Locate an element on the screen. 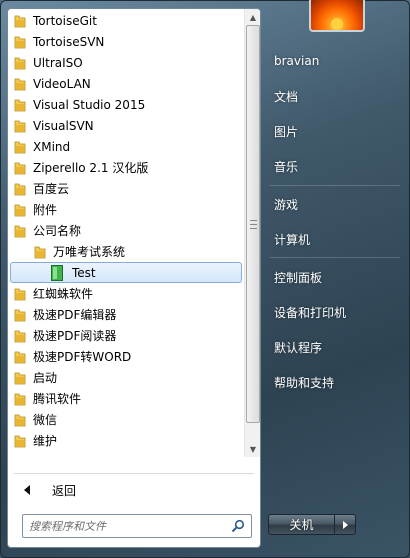 The height and width of the screenshot is (558, 410). program-item-label: UltraISO is located at coordinates (58, 62).